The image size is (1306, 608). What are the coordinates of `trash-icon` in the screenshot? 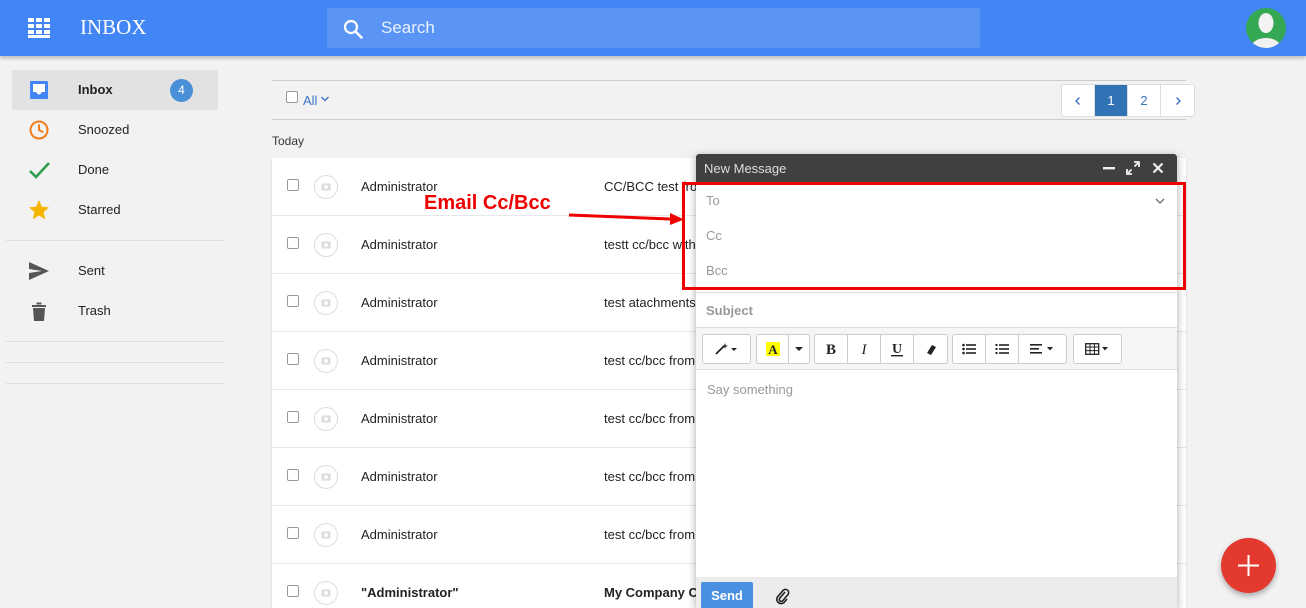 It's located at (39, 311).